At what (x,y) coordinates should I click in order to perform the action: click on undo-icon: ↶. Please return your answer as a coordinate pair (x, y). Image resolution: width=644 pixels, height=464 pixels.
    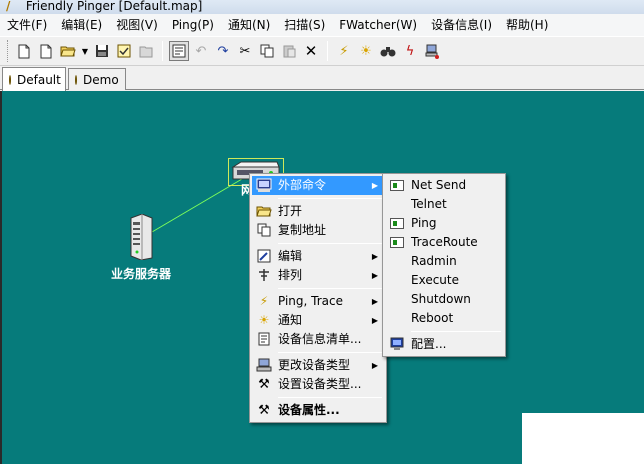
    Looking at the image, I should click on (201, 51).